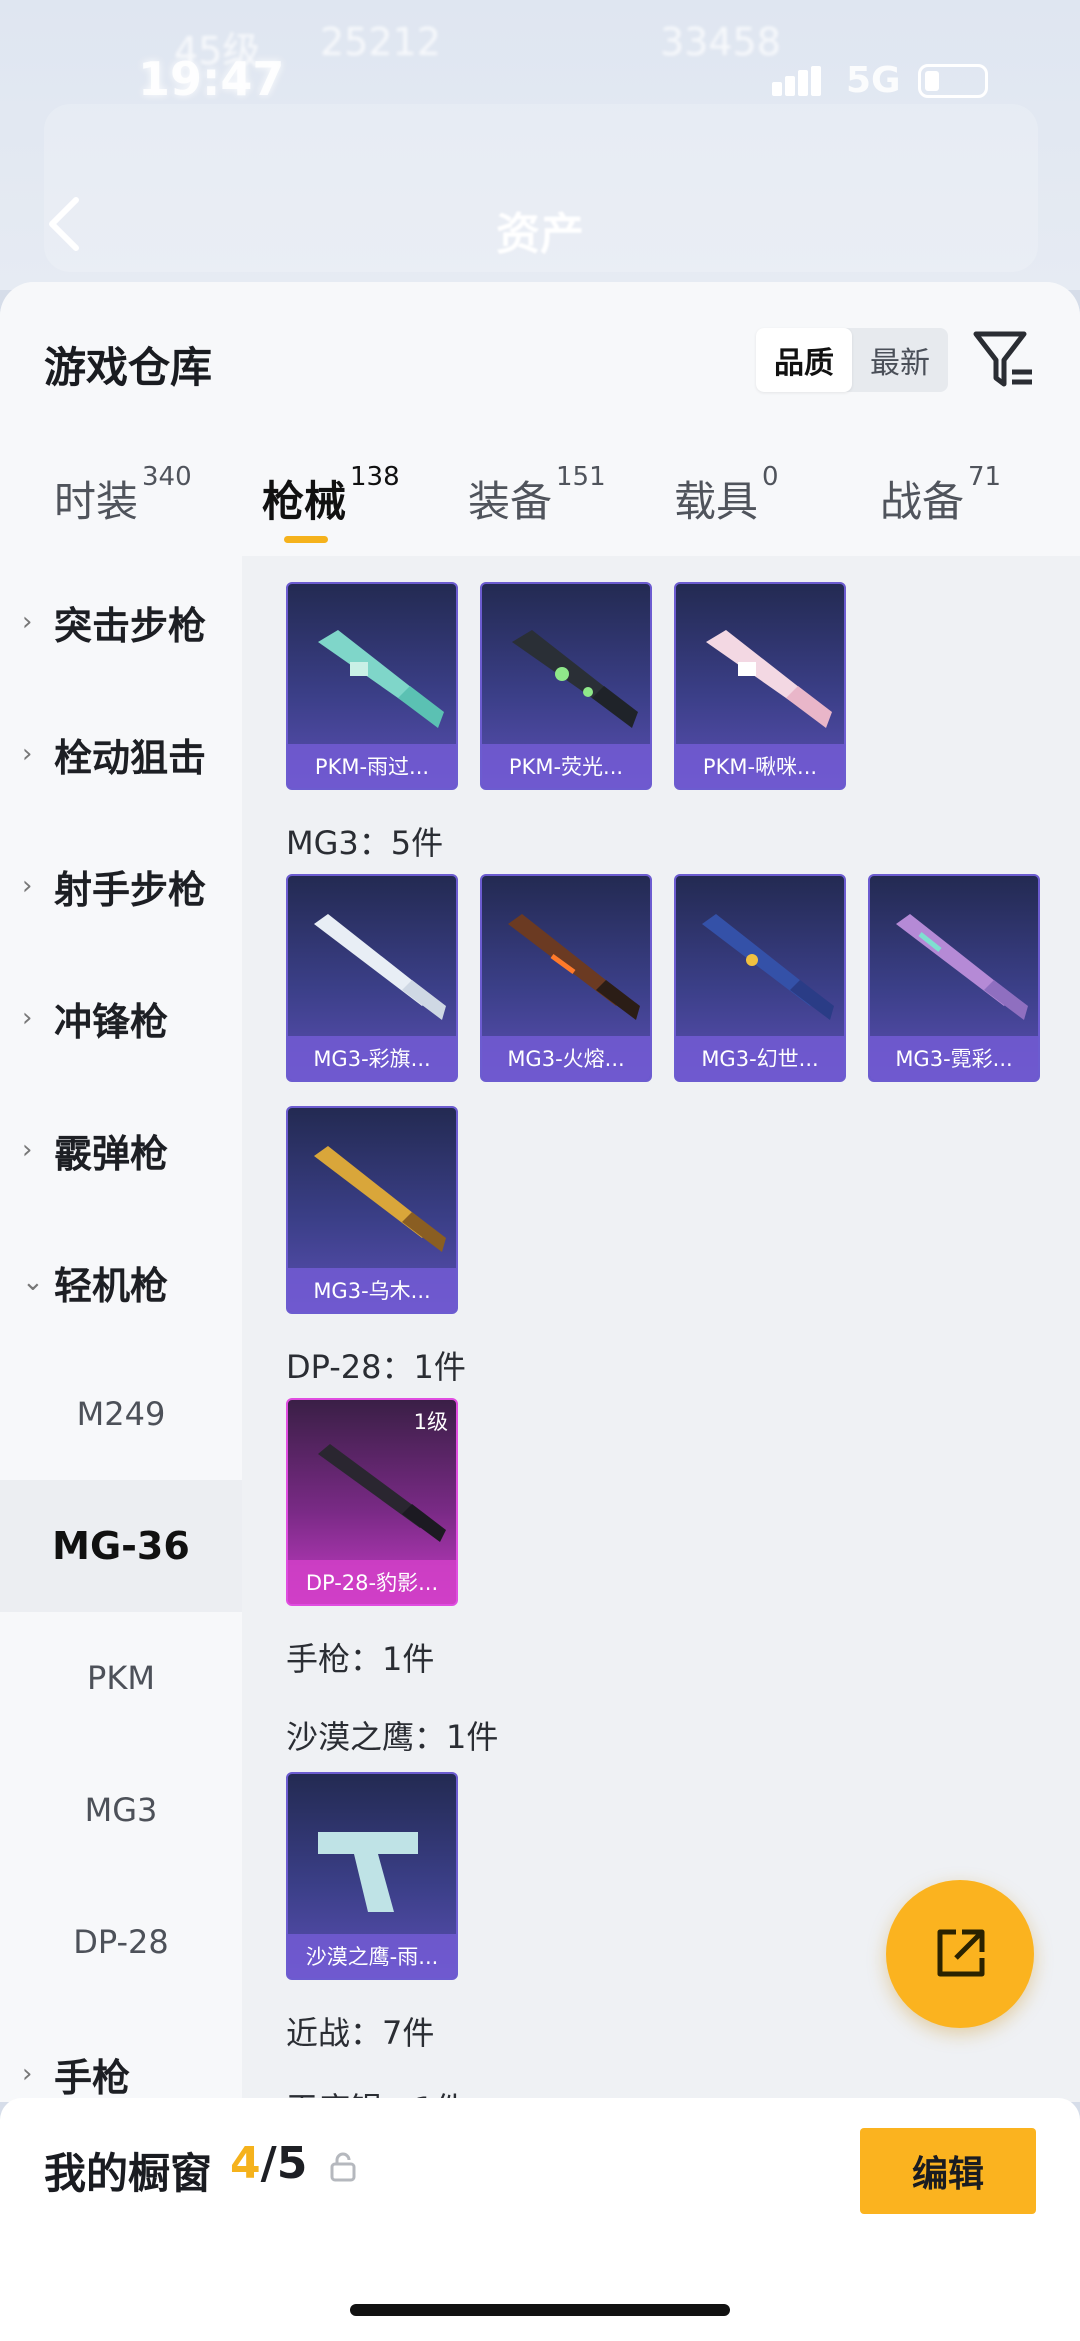 The image size is (1080, 2341). What do you see at coordinates (306, 539) in the screenshot?
I see `active-tab-indicator` at bounding box center [306, 539].